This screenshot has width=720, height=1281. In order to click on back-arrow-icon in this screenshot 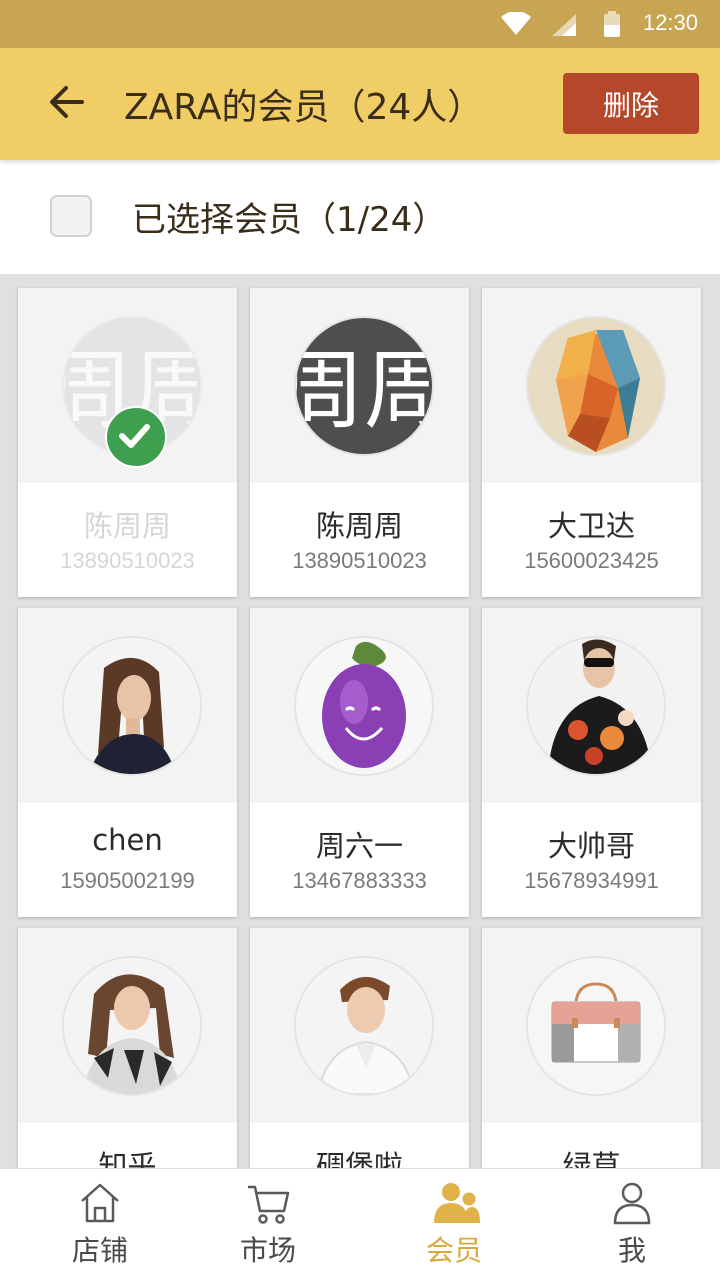, I will do `click(68, 102)`.